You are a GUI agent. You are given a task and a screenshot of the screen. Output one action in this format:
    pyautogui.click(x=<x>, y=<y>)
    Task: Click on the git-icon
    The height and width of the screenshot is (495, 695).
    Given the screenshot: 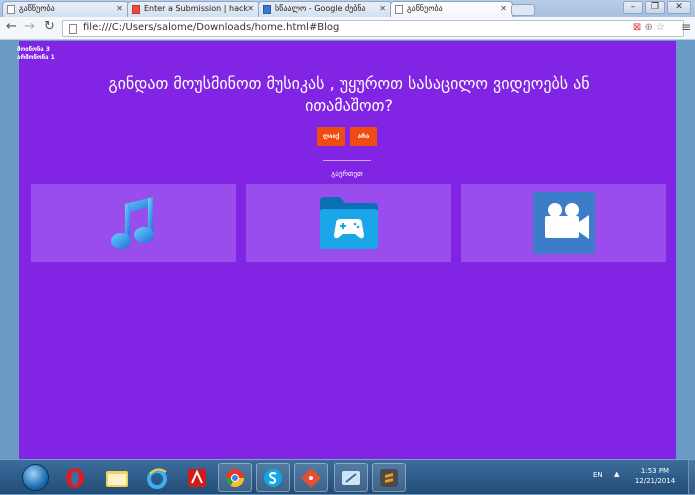 What is the action you would take?
    pyautogui.click(x=311, y=477)
    